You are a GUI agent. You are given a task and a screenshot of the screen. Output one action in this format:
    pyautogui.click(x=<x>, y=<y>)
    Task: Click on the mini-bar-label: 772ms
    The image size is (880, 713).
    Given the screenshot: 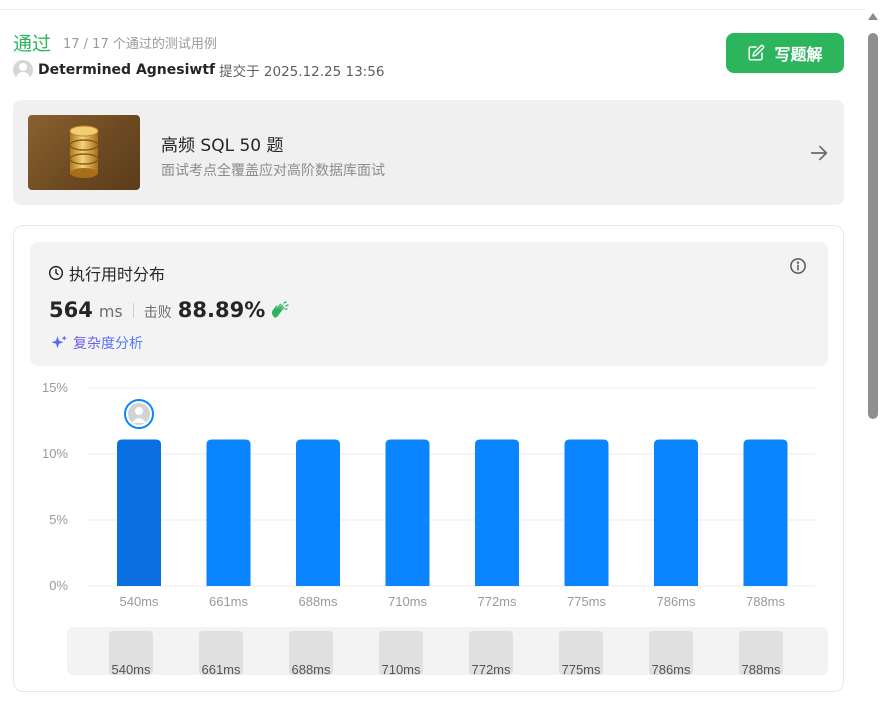 What is the action you would take?
    pyautogui.click(x=491, y=669)
    